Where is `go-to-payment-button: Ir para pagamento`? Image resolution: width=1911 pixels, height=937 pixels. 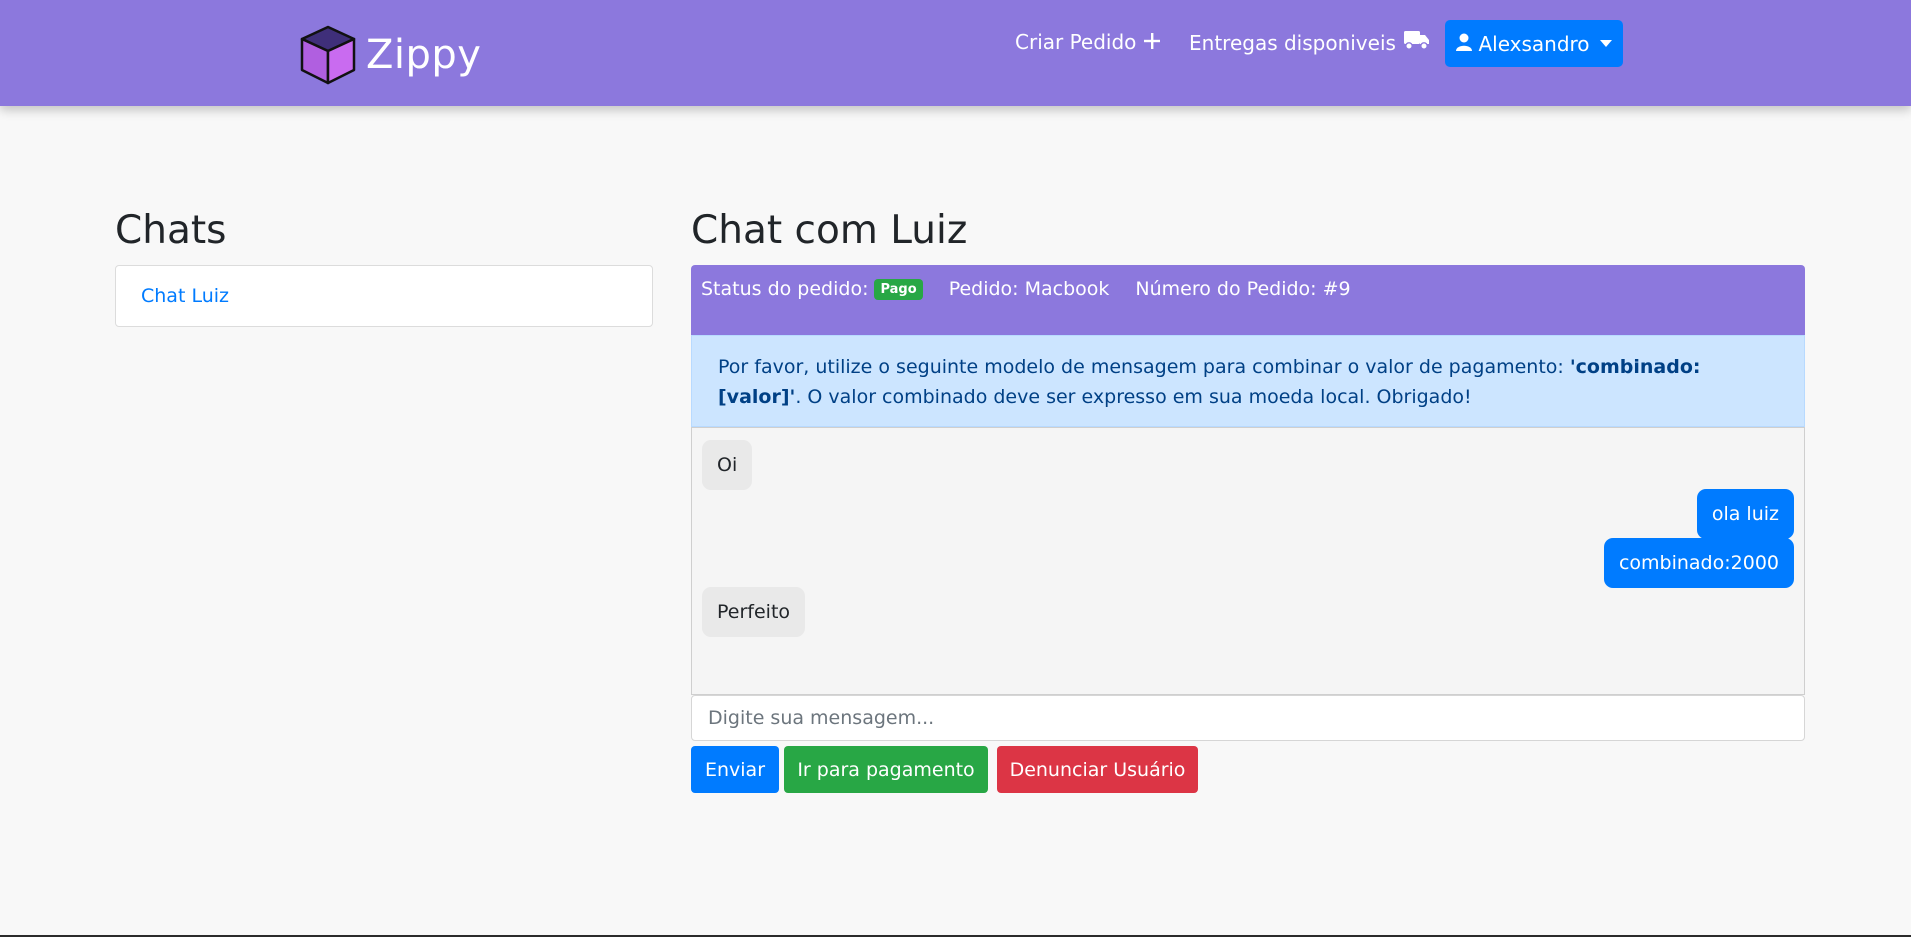
go-to-payment-button: Ir para pagamento is located at coordinates (886, 769).